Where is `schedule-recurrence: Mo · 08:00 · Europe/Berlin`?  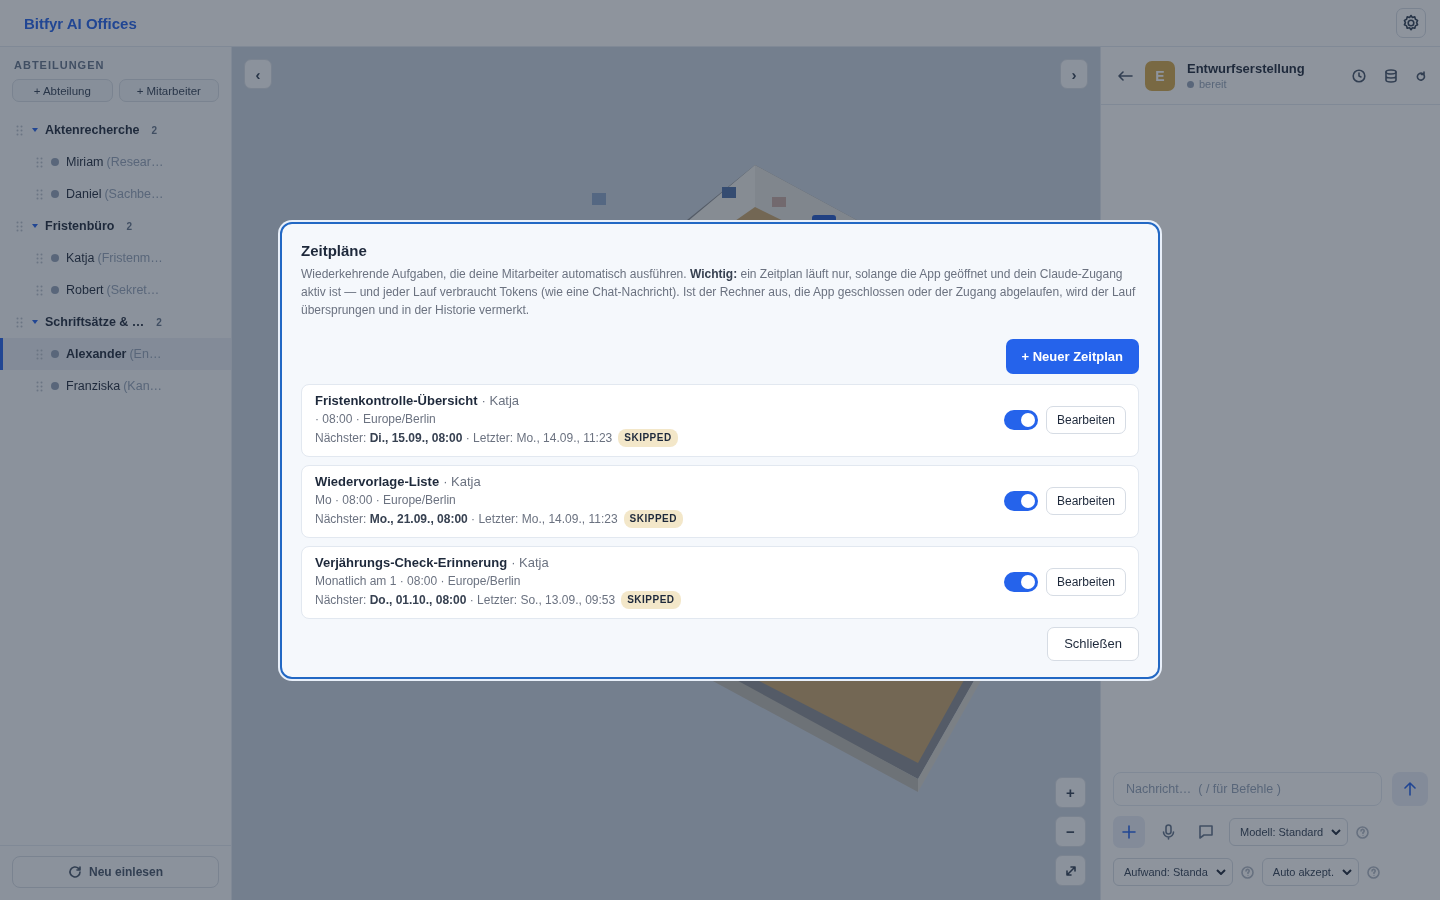
schedule-recurrence: Mo · 08:00 · Europe/Berlin is located at coordinates (386, 499).